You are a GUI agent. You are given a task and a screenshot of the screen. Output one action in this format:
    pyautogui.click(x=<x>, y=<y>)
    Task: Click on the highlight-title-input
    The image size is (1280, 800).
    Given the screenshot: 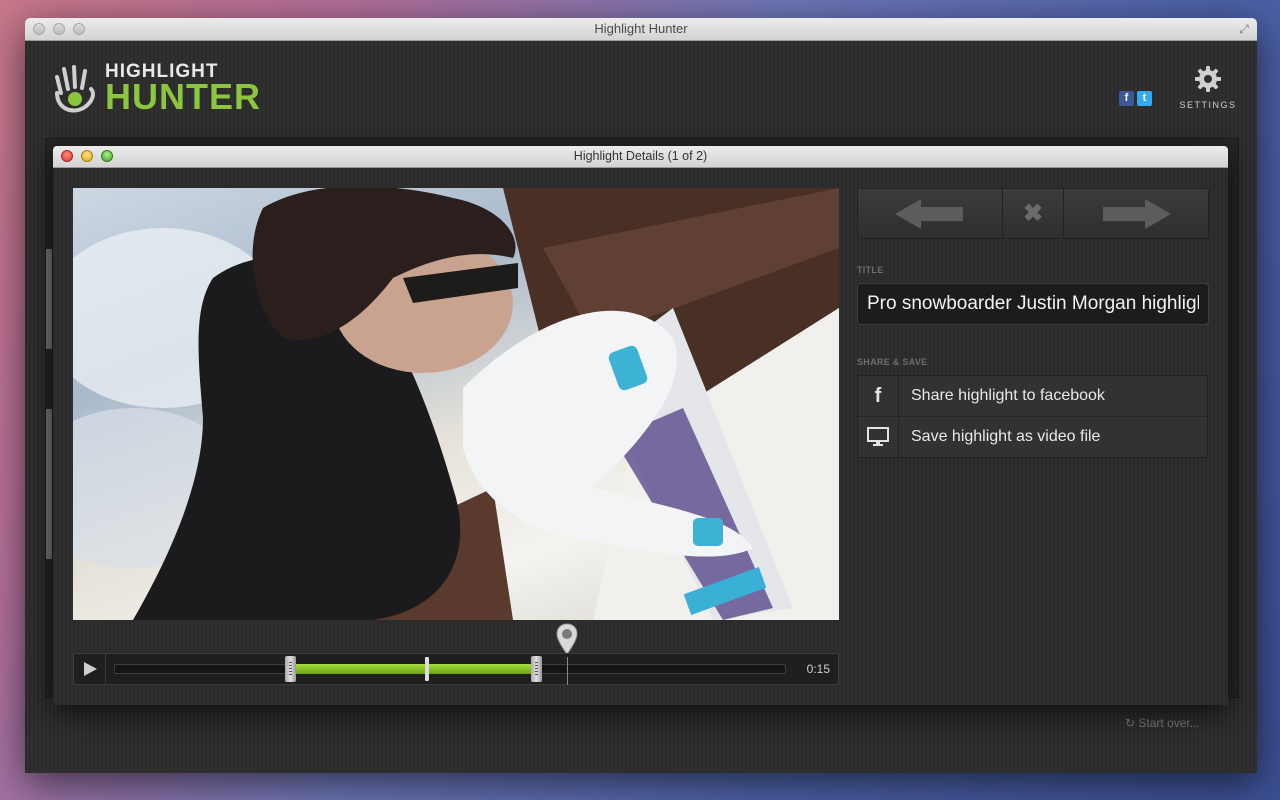 What is the action you would take?
    pyautogui.click(x=1033, y=304)
    